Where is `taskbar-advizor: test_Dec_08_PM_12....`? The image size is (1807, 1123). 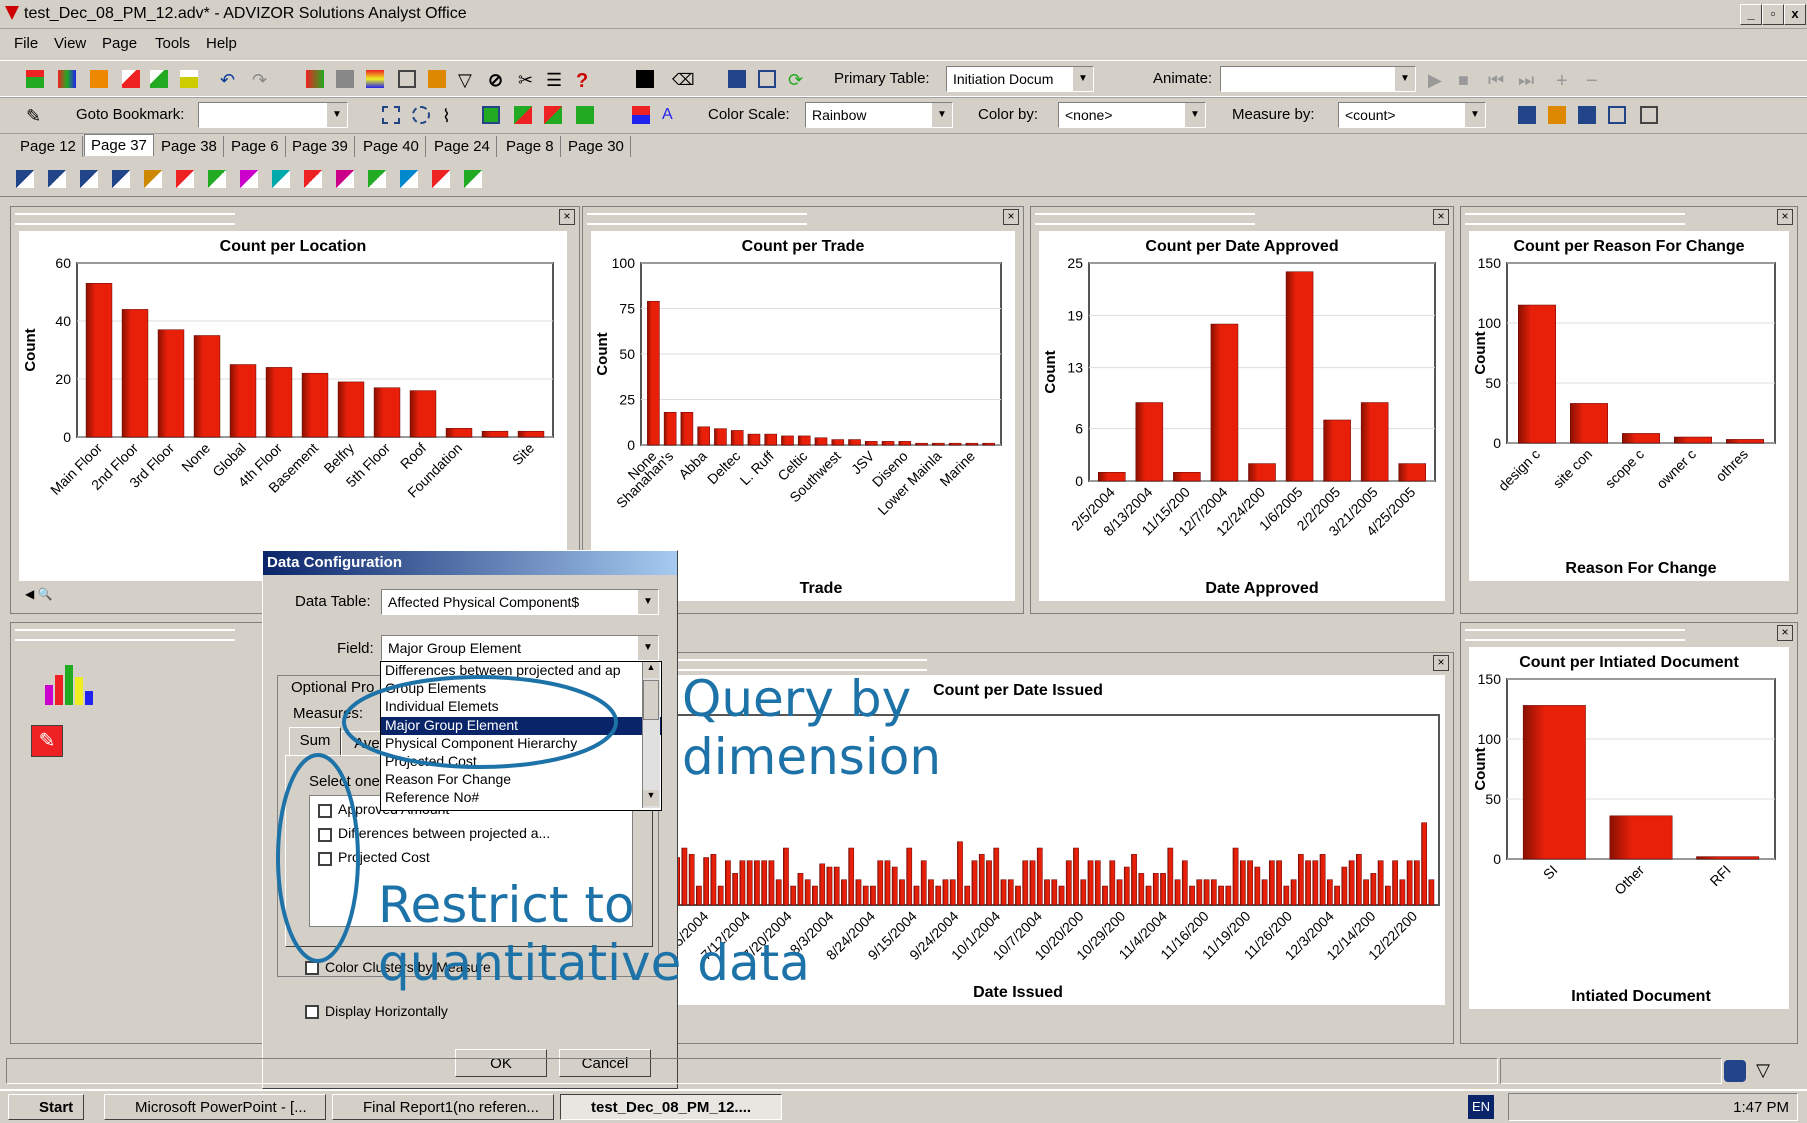 taskbar-advizor: test_Dec_08_PM_12.... is located at coordinates (671, 1107).